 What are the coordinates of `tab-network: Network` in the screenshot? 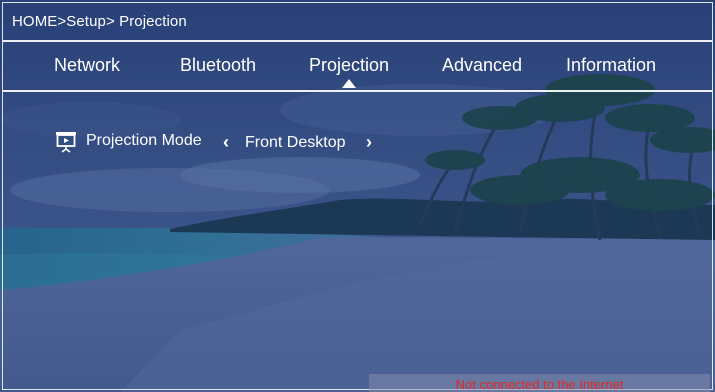 It's located at (87, 65).